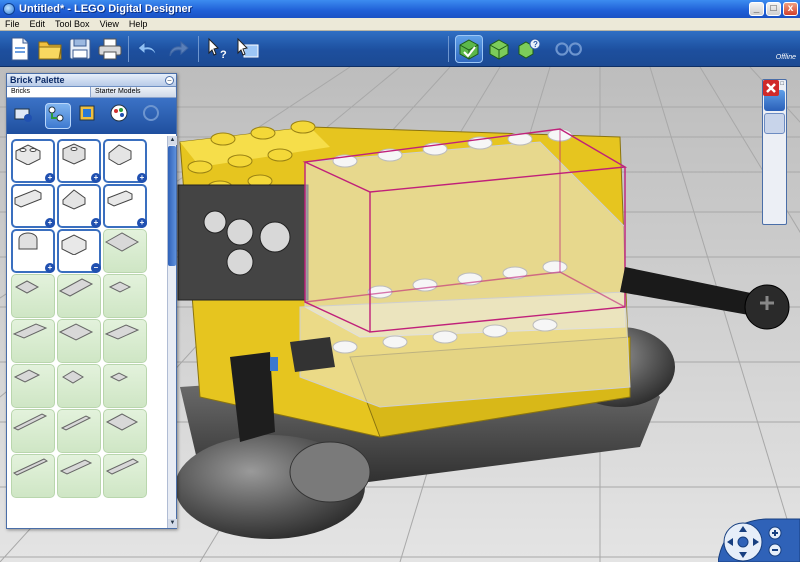  Describe the element at coordinates (120, 287) in the screenshot. I see `plate-small-icon` at that location.